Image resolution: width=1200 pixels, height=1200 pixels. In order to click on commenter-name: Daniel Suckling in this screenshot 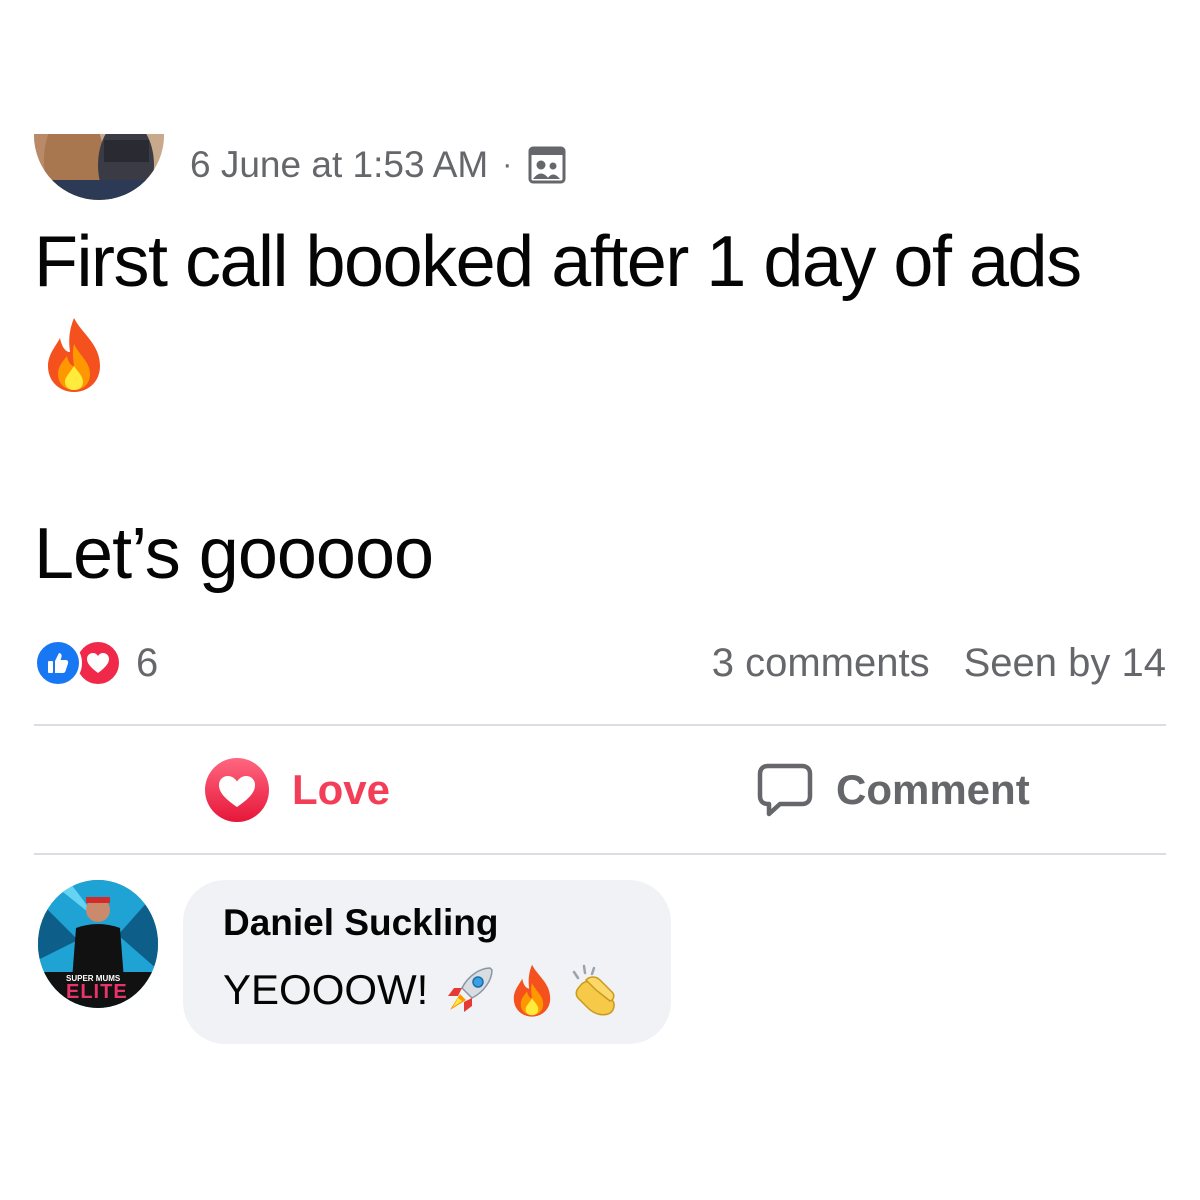, I will do `click(361, 923)`.